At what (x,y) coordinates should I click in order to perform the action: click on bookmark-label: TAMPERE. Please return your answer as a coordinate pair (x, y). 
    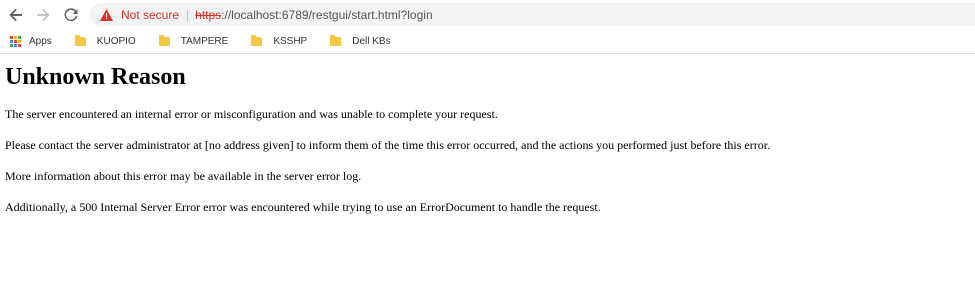
    Looking at the image, I should click on (204, 41).